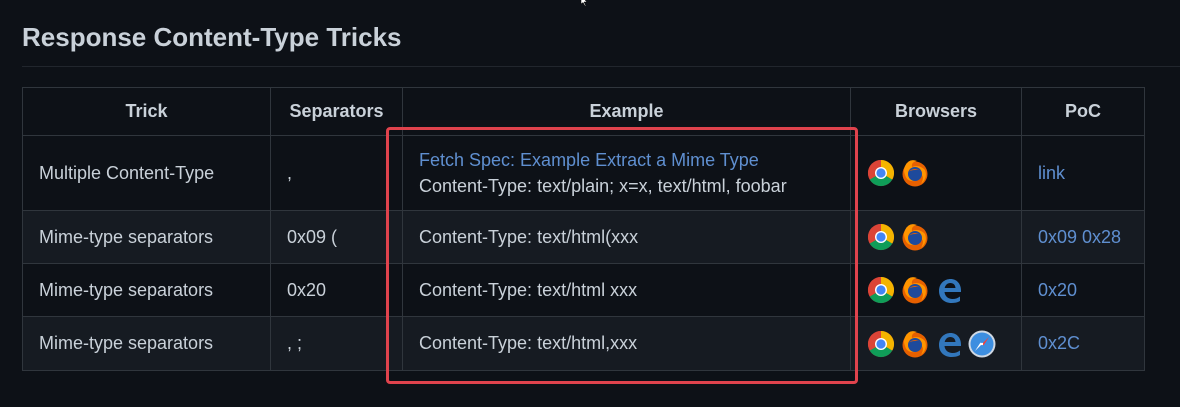 The height and width of the screenshot is (407, 1180). I want to click on header-poc: PoC, so click(1083, 111).